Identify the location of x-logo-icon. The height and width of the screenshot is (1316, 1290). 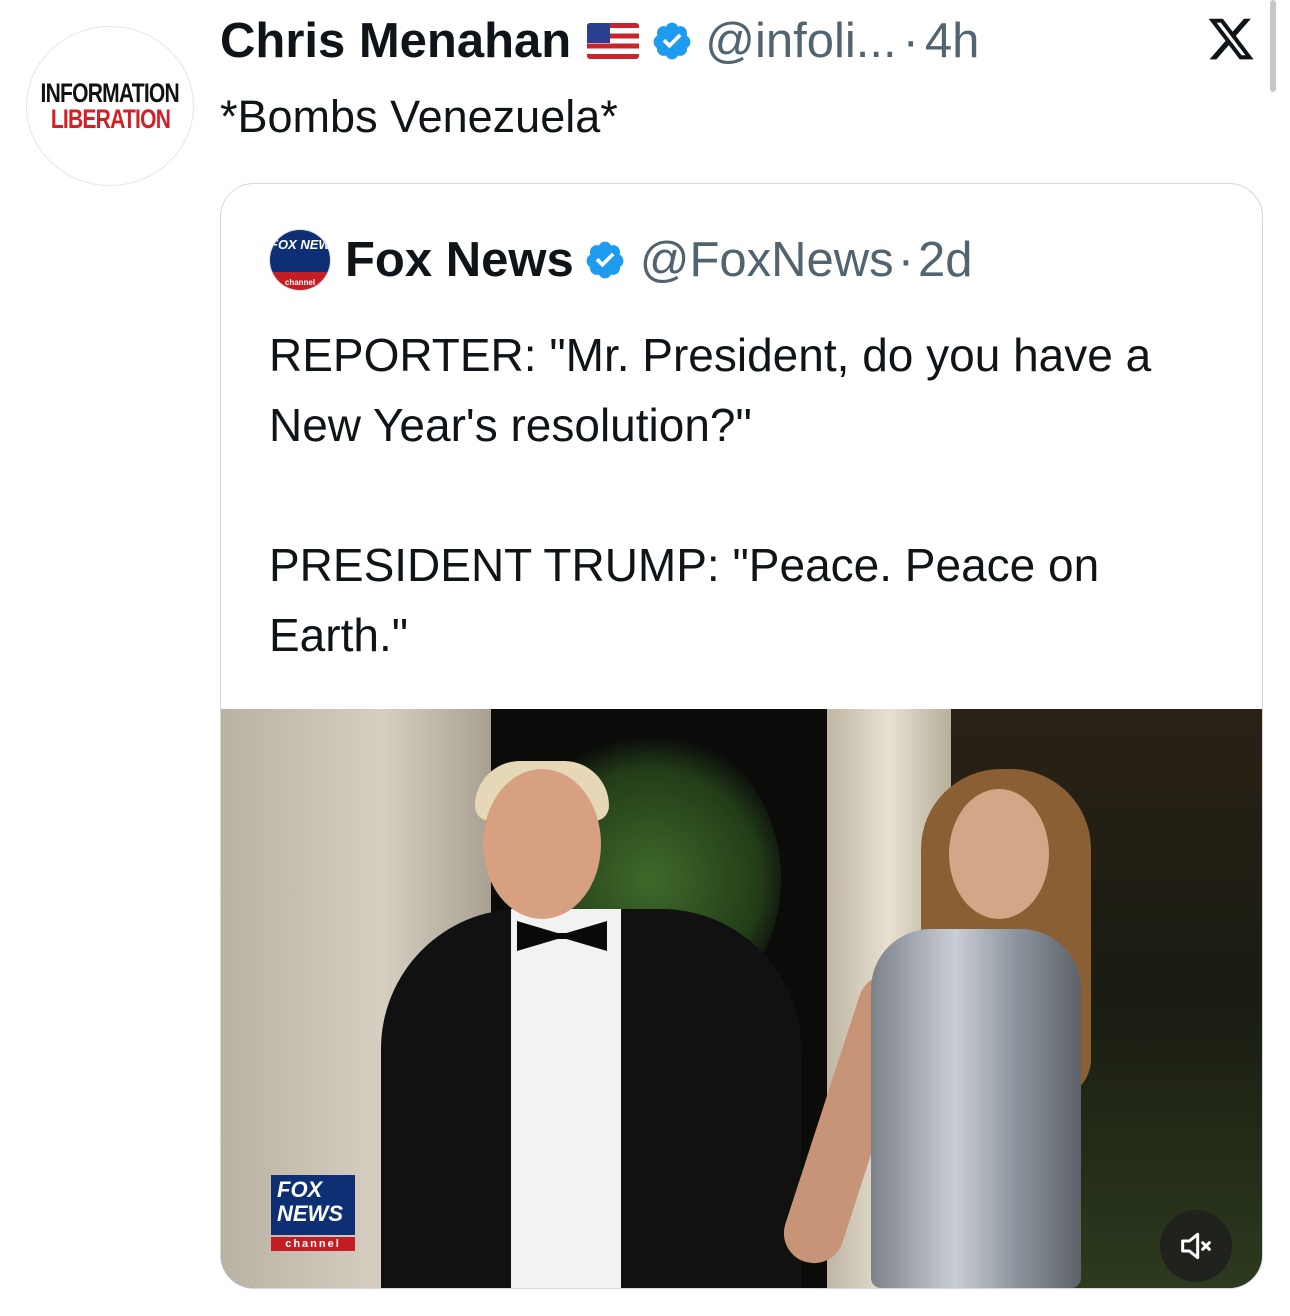
(1231, 39).